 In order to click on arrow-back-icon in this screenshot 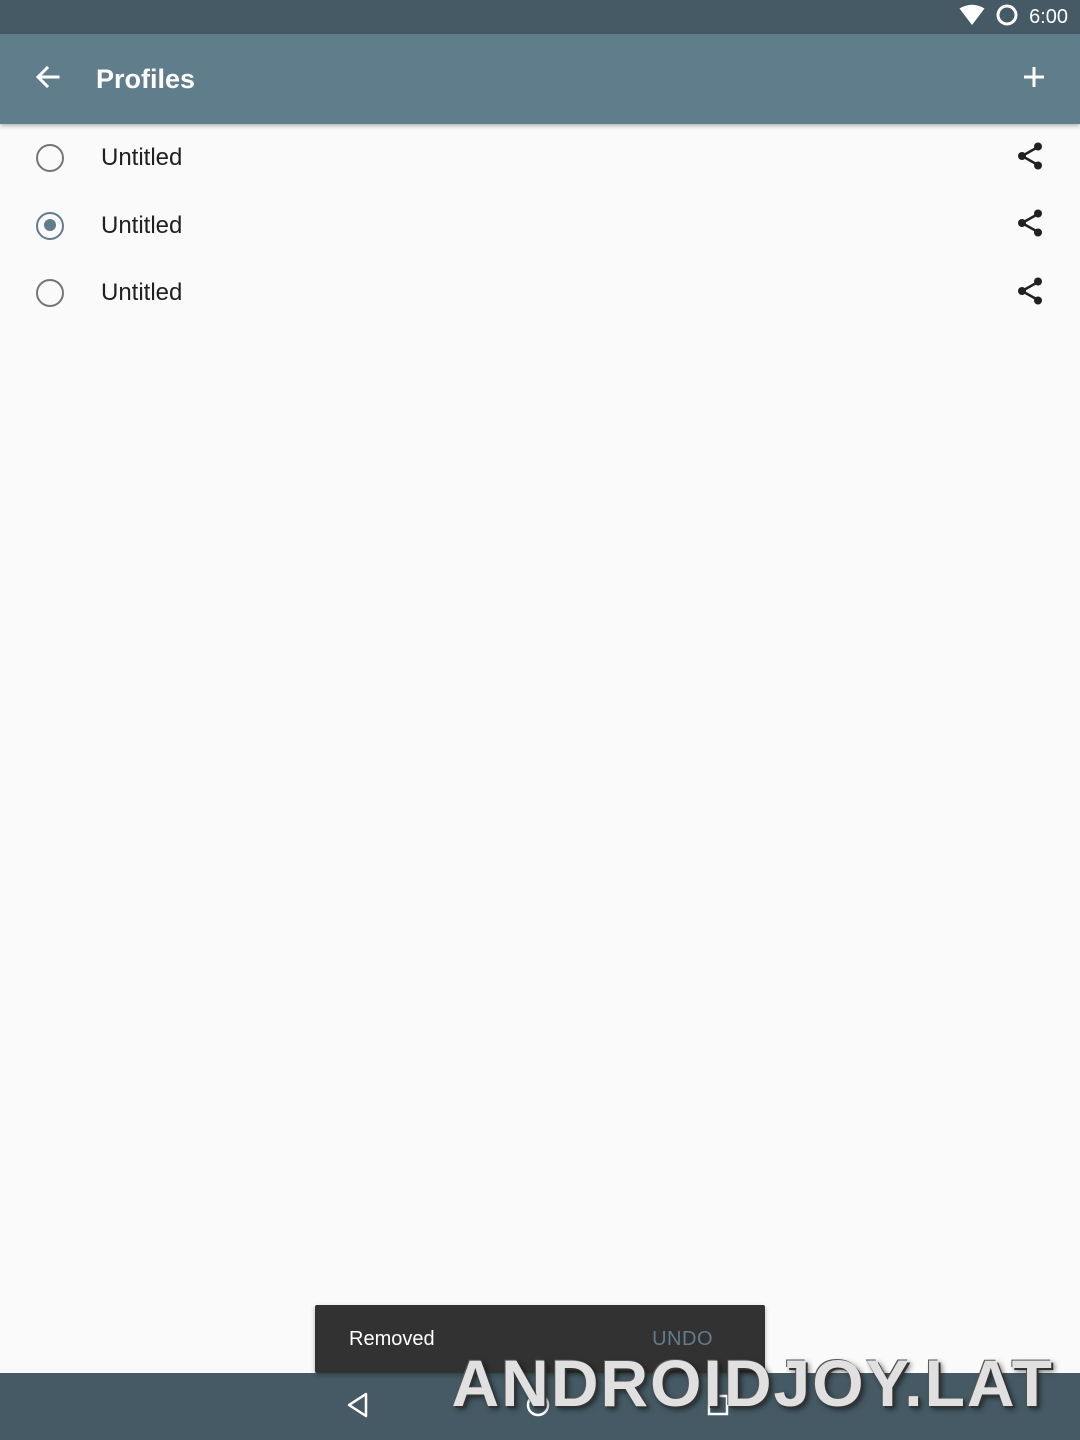, I will do `click(48, 79)`.